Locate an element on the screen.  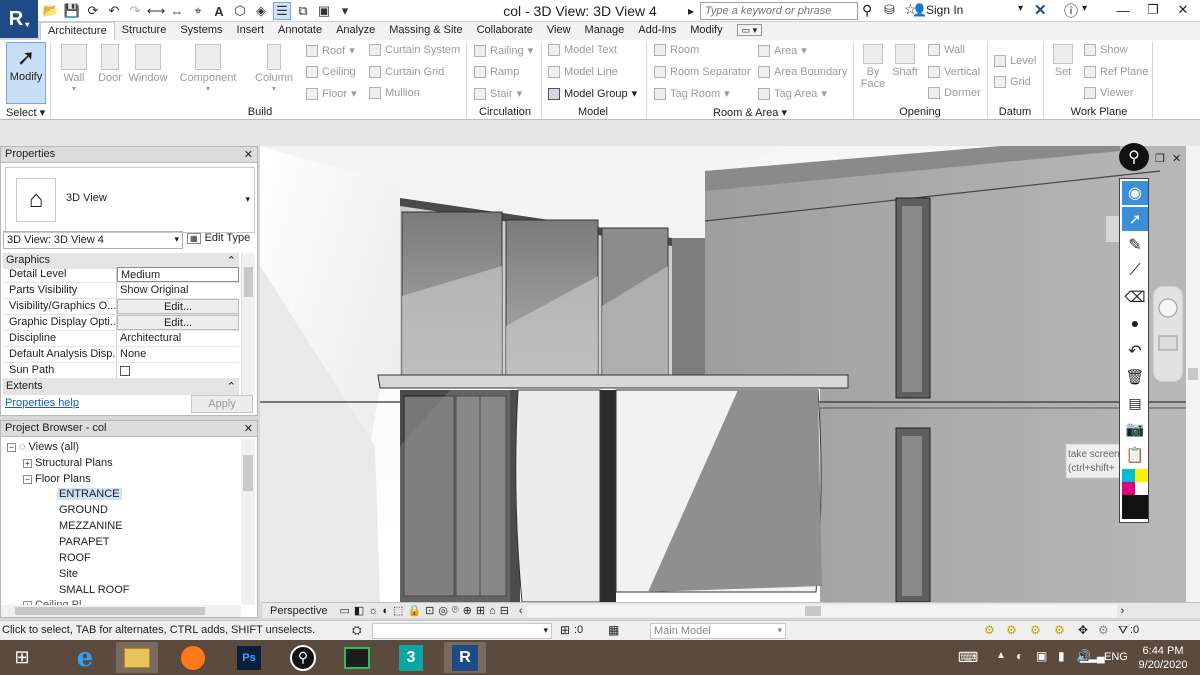
select-links-icon: ⚙ is located at coordinates (989, 630).